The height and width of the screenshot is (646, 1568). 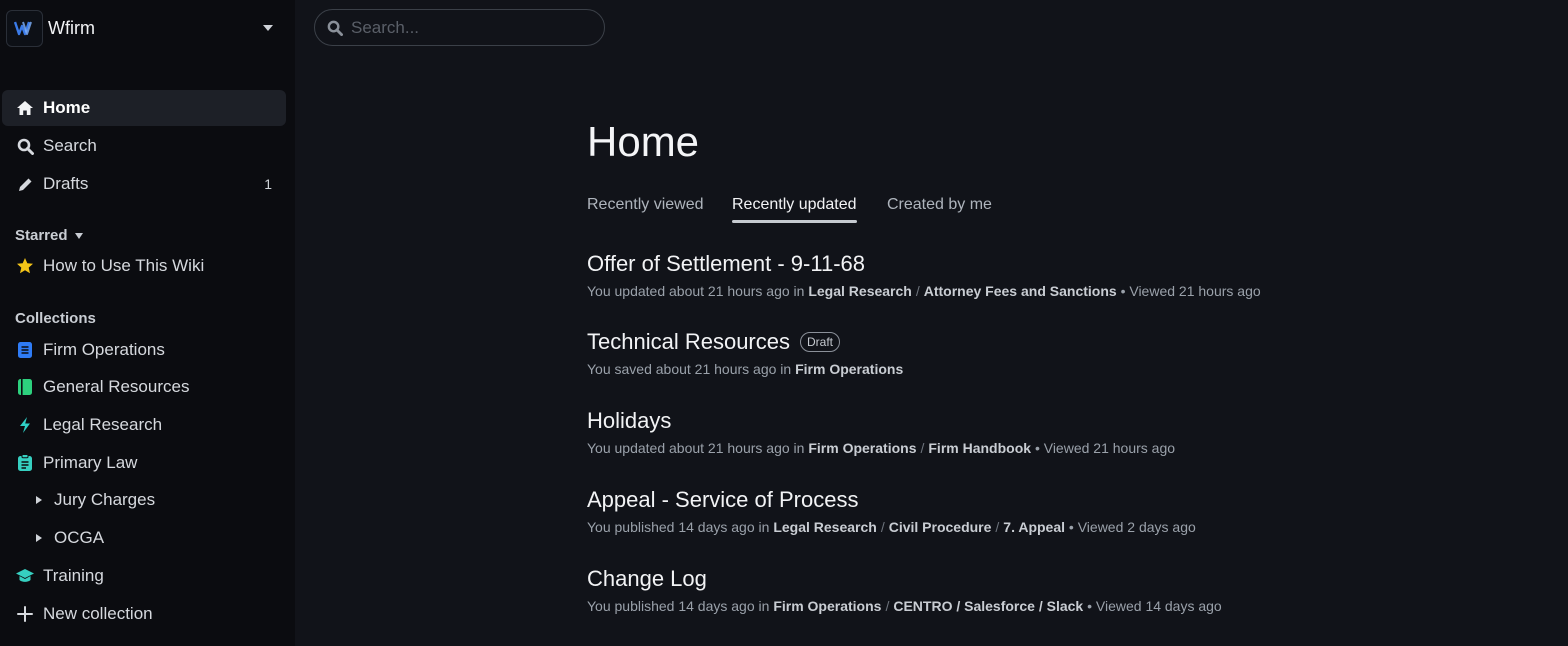 I want to click on sidebar-item-jury-charges: Jury Charges, so click(x=144, y=500).